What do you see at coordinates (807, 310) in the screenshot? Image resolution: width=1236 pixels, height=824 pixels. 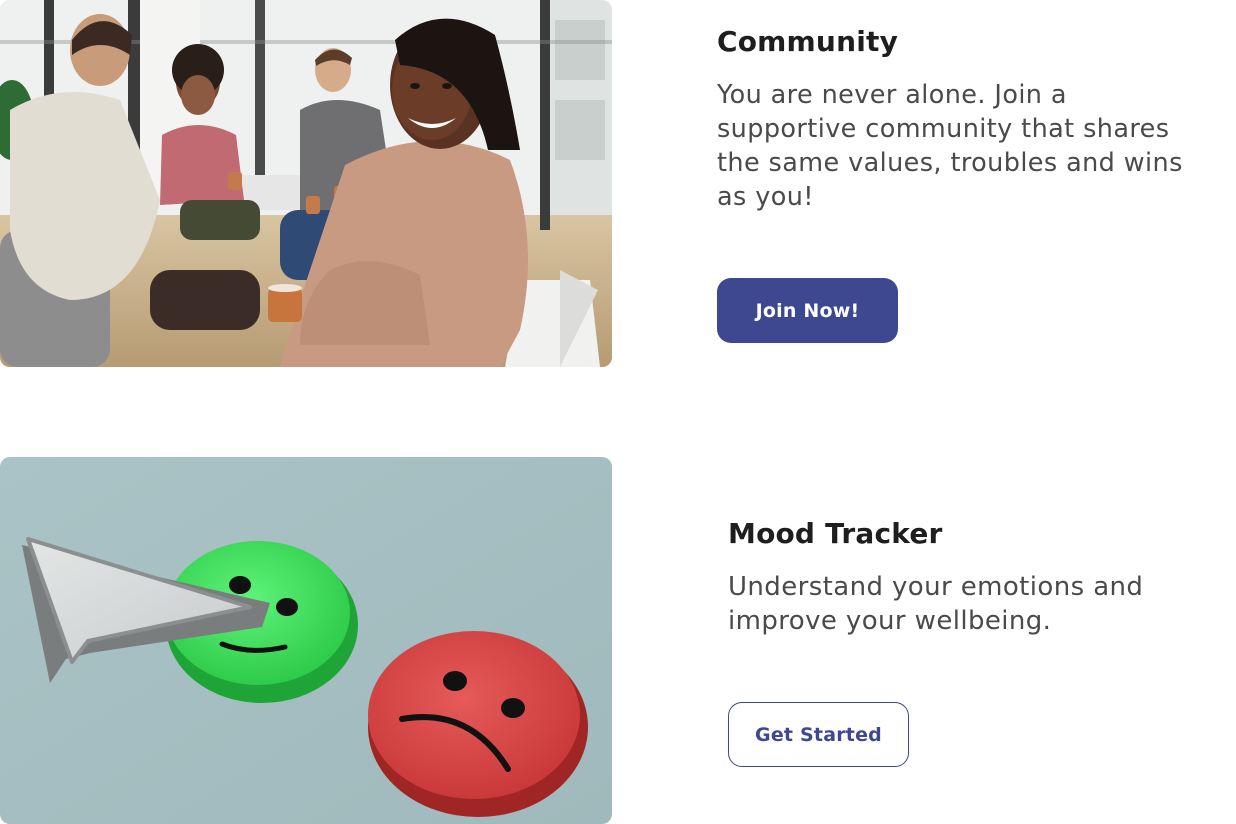 I see `join-now-button: Join Now!` at bounding box center [807, 310].